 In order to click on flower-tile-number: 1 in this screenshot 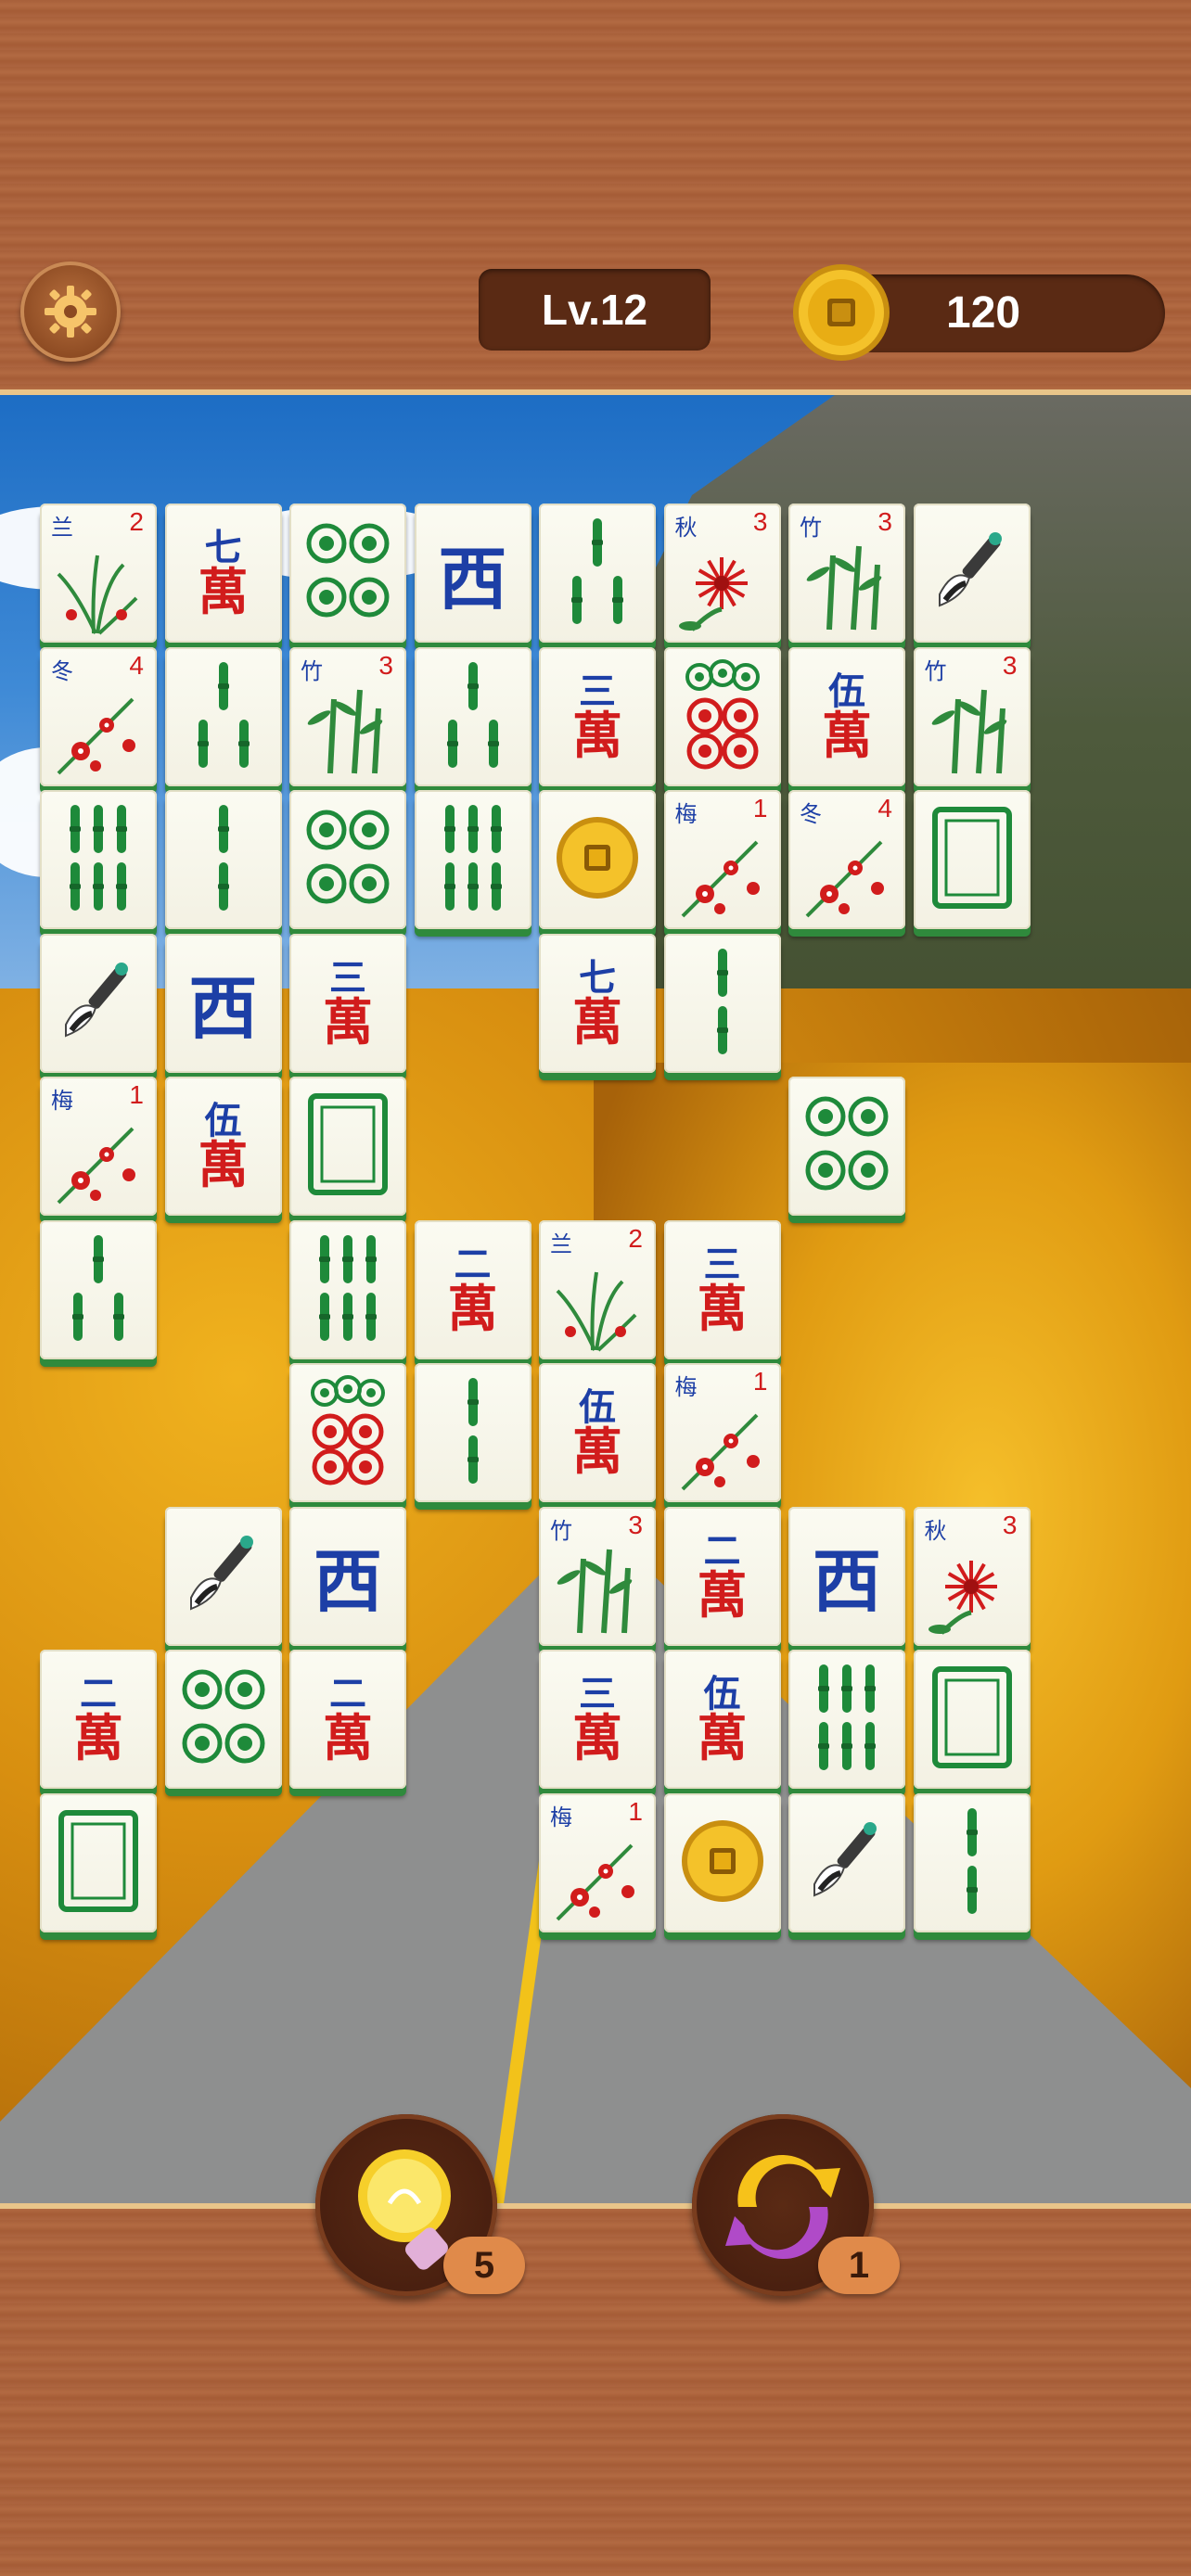, I will do `click(636, 1811)`.